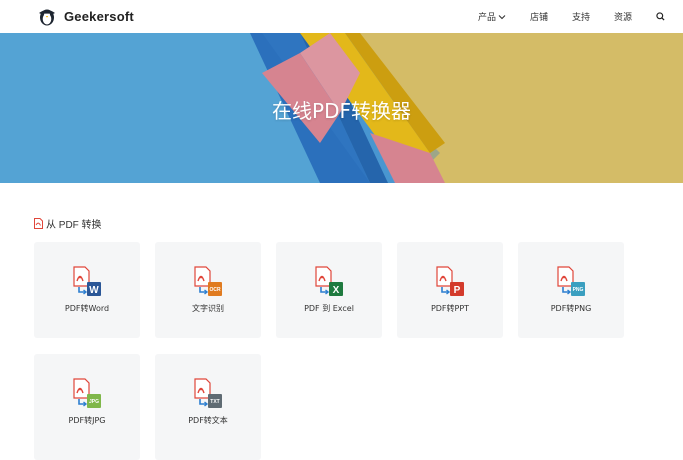  I want to click on brand-logo-link: Geekersoft, so click(85, 17).